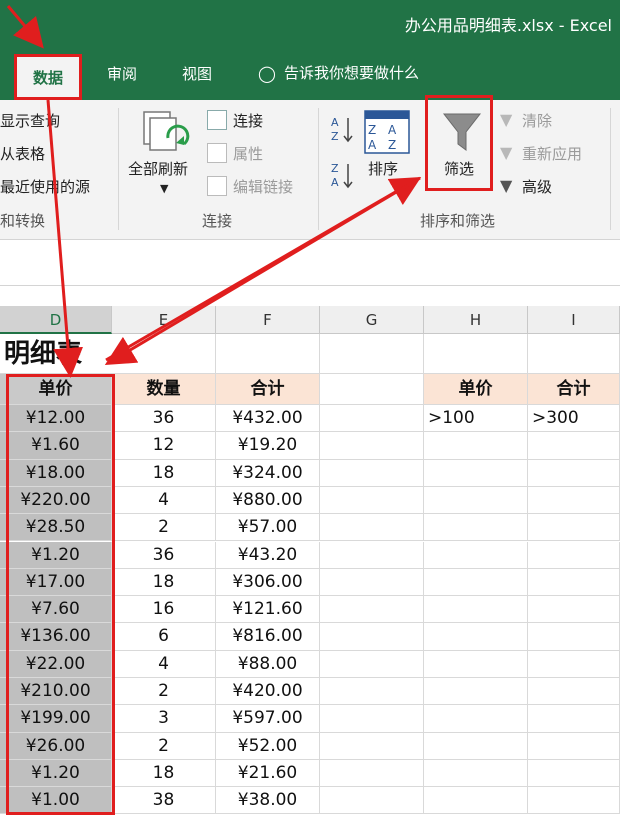 This screenshot has height=815, width=620. Describe the element at coordinates (164, 637) in the screenshot. I see `qty-cell: 6` at that location.